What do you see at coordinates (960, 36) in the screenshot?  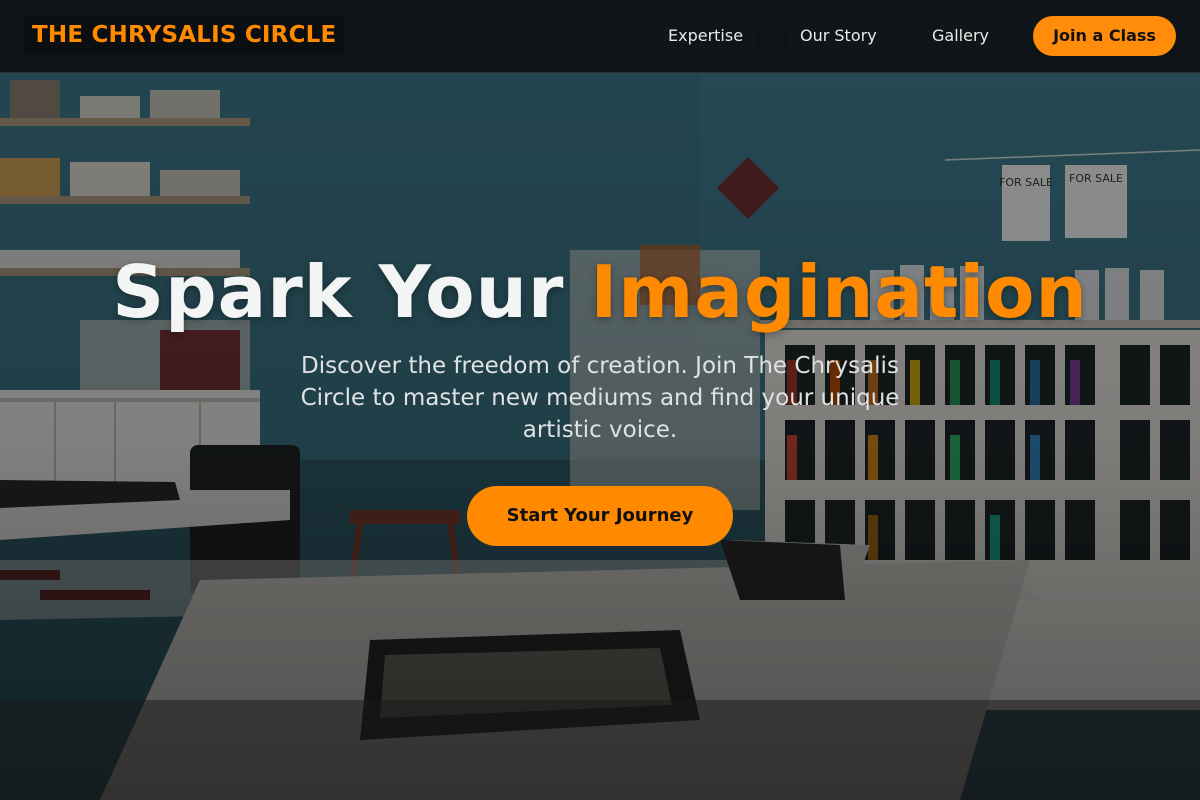 I see `nav-link-gallery: Gallery` at bounding box center [960, 36].